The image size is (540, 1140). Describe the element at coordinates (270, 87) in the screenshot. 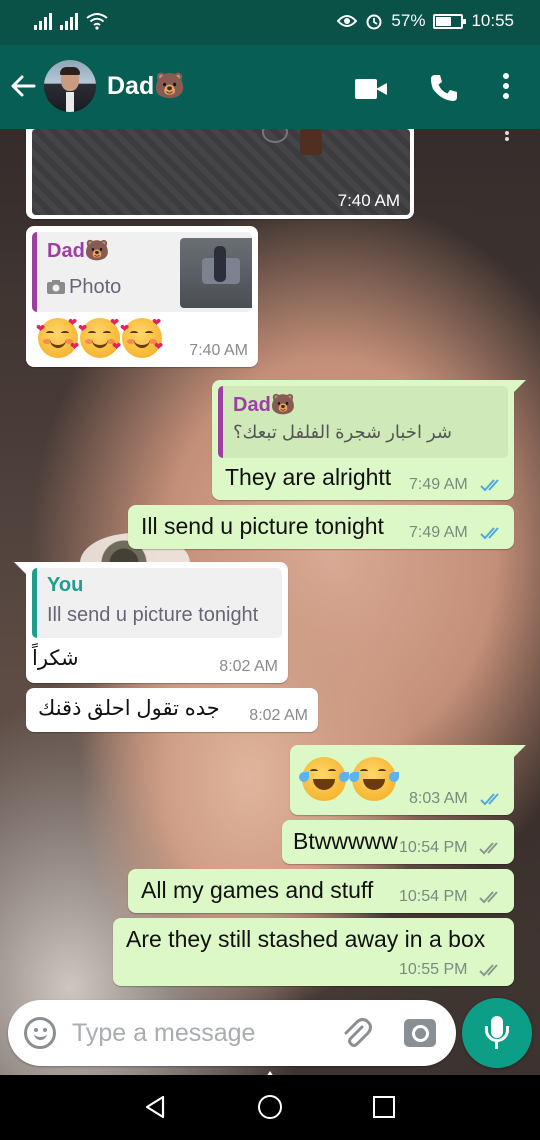

I see `chat-header: Dad🐻` at that location.